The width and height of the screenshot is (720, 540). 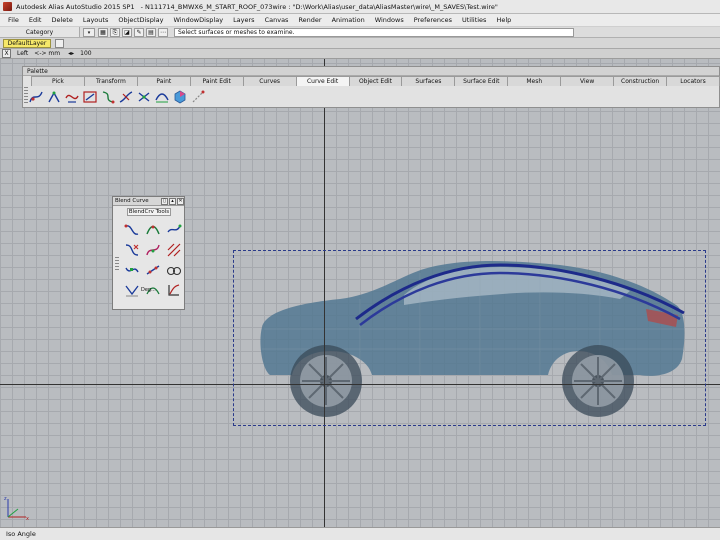 What do you see at coordinates (269, 81) in the screenshot?
I see `tab-curves: Curves` at bounding box center [269, 81].